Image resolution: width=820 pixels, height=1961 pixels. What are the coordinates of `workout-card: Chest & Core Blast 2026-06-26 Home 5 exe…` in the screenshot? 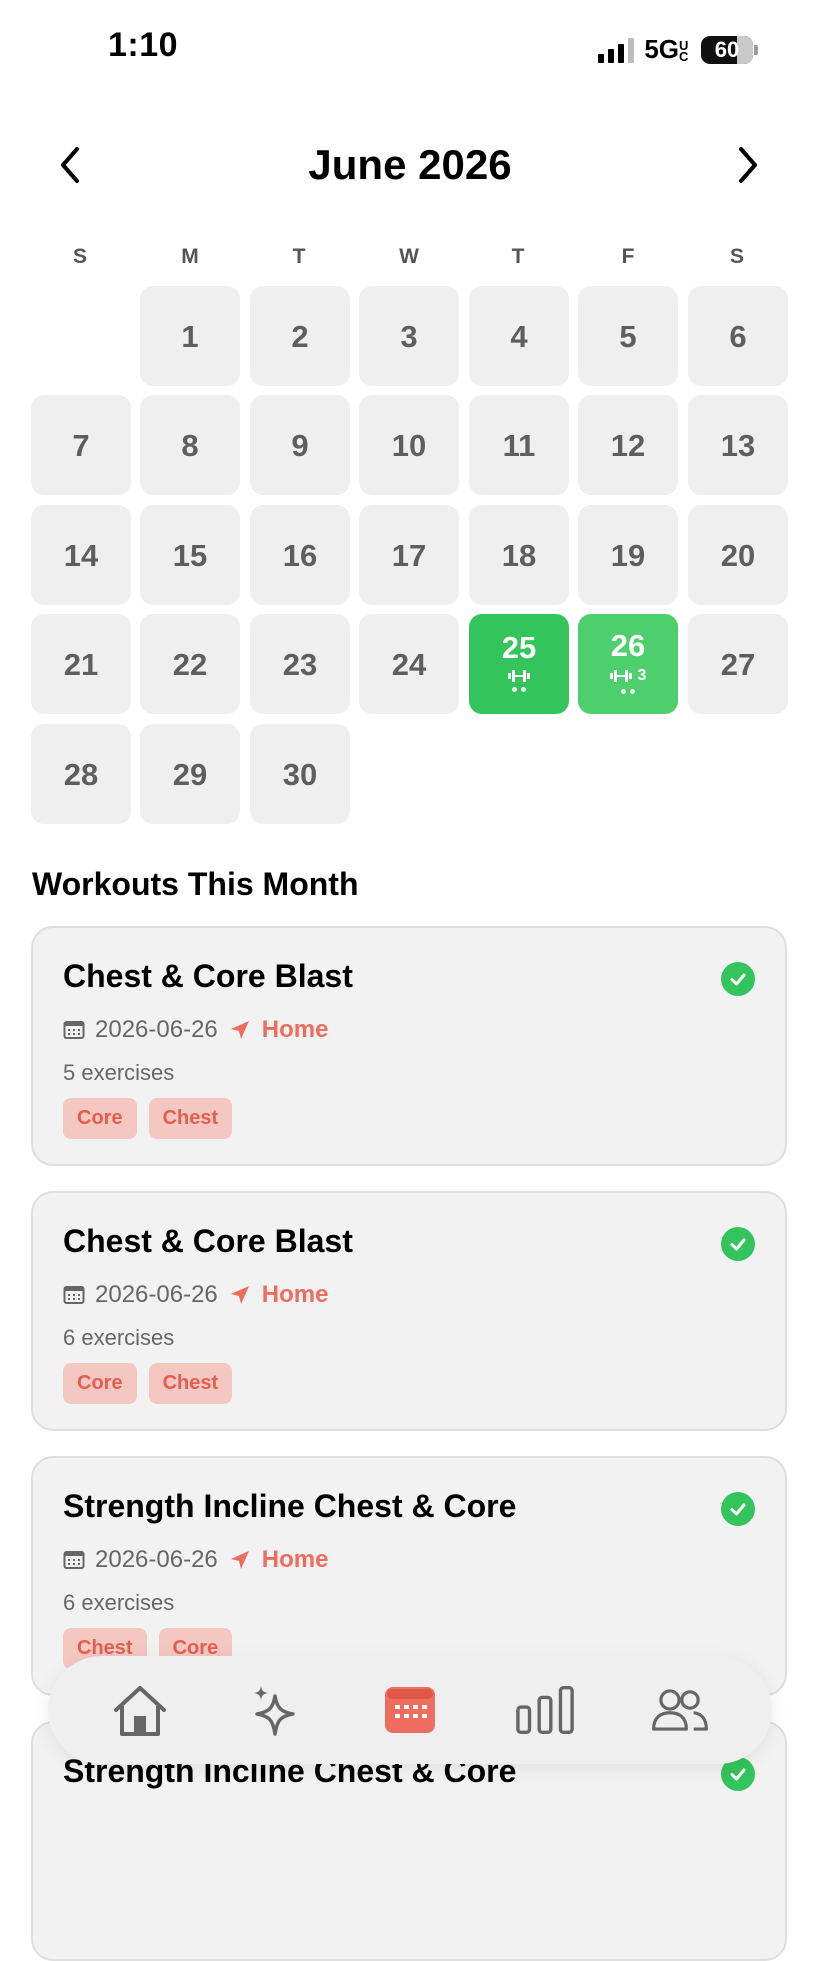 It's located at (409, 1046).